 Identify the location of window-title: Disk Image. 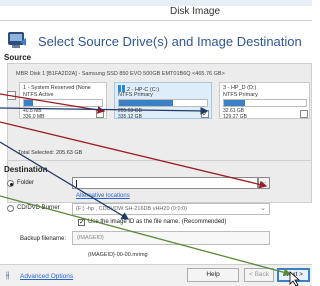
(194, 11).